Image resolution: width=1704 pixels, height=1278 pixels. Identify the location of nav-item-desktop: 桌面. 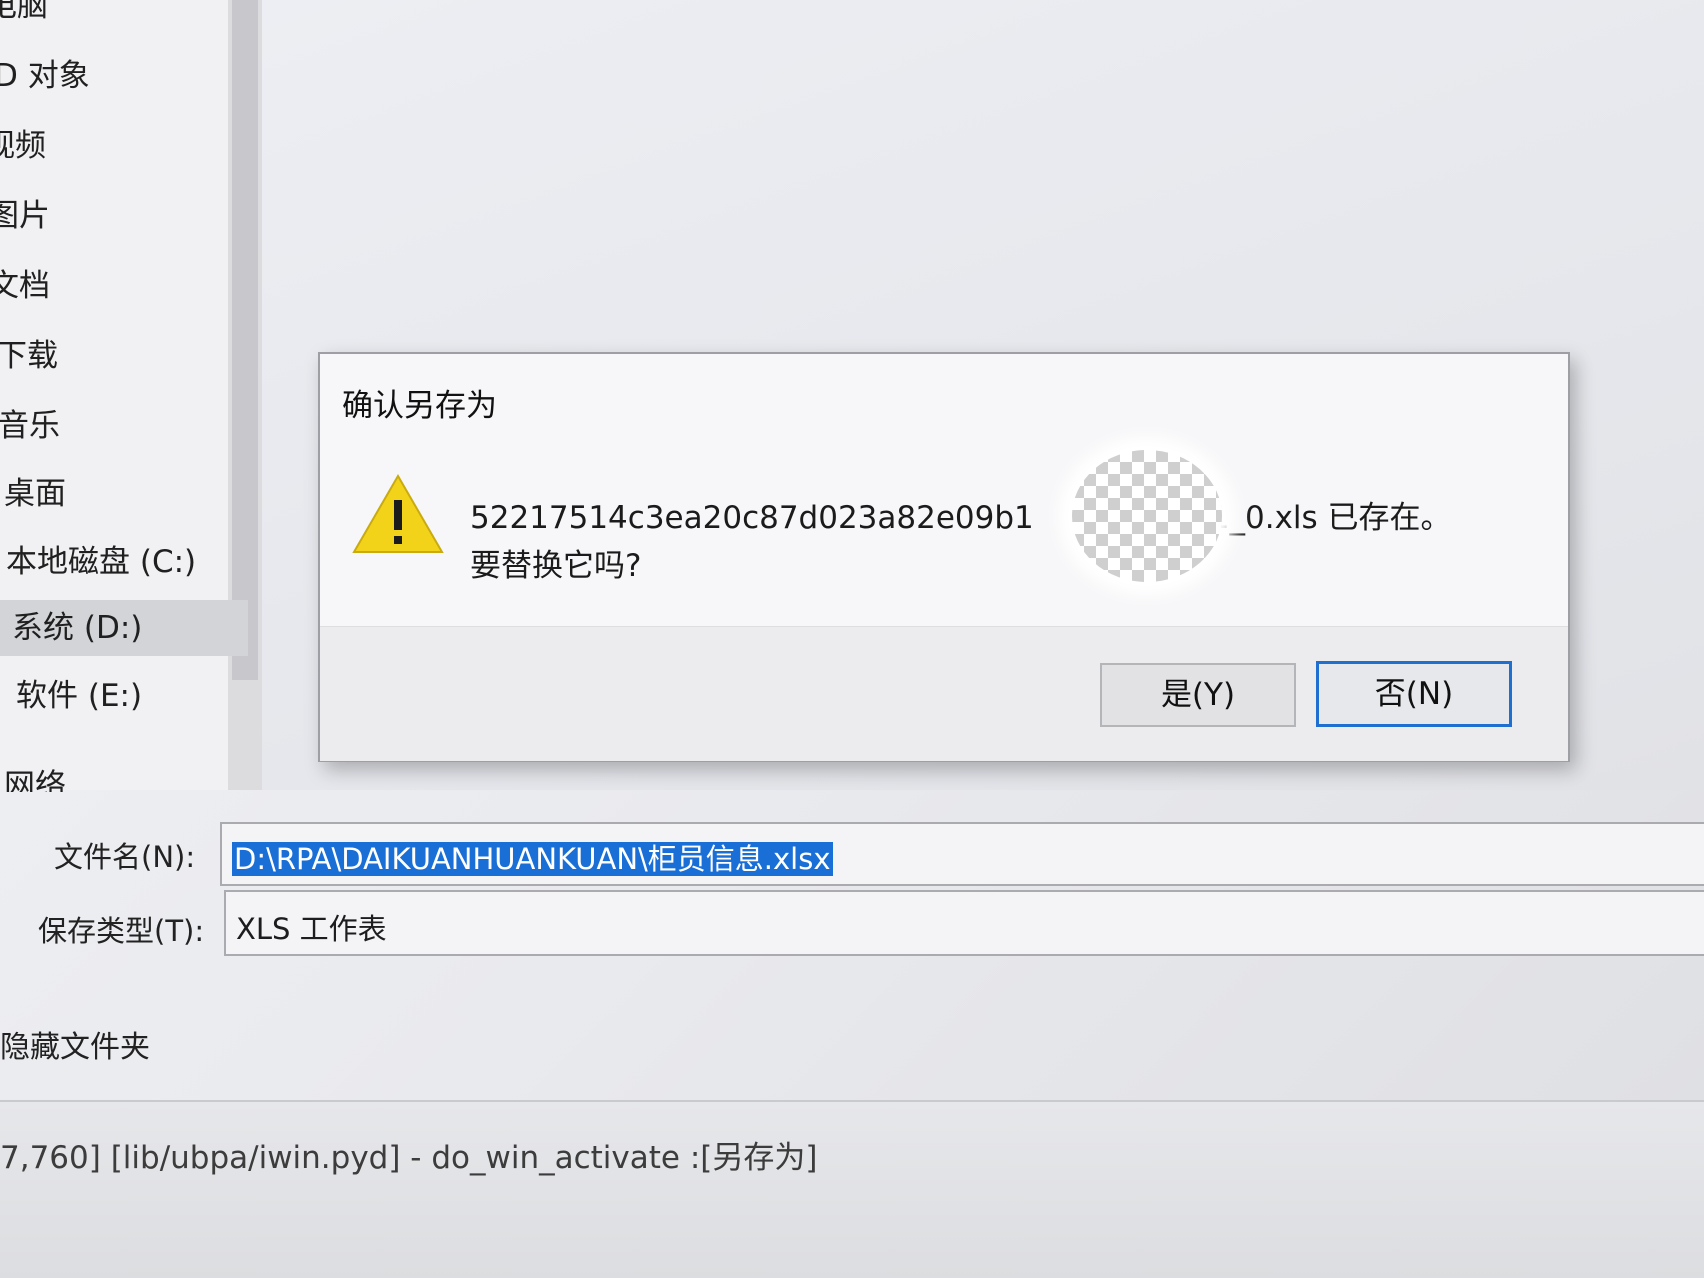
(124, 494).